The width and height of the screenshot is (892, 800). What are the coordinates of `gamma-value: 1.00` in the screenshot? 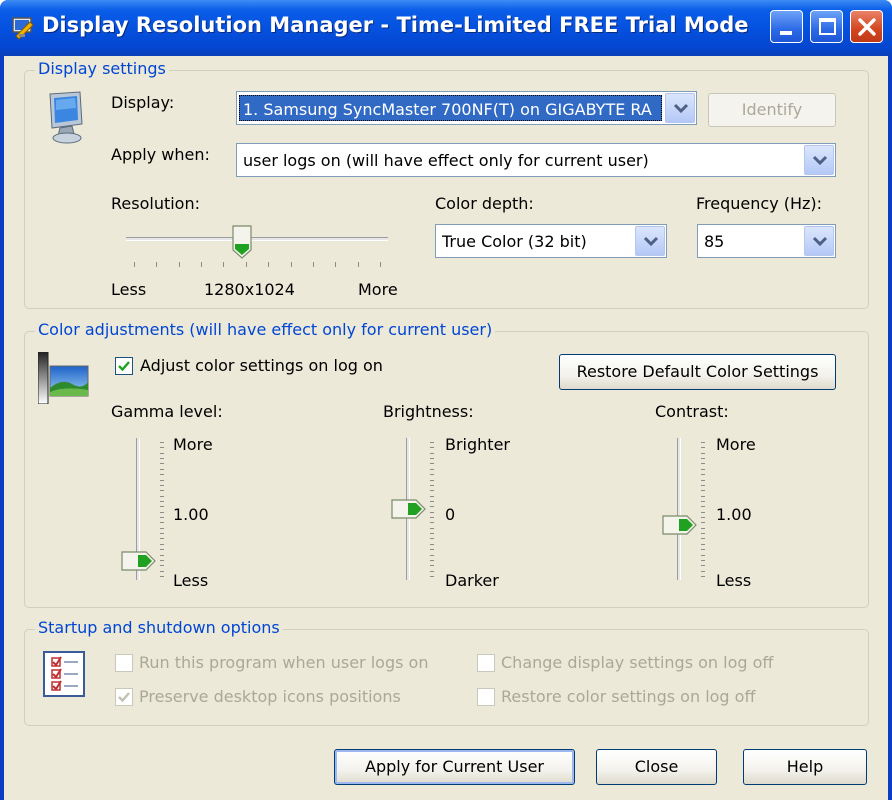 It's located at (191, 514).